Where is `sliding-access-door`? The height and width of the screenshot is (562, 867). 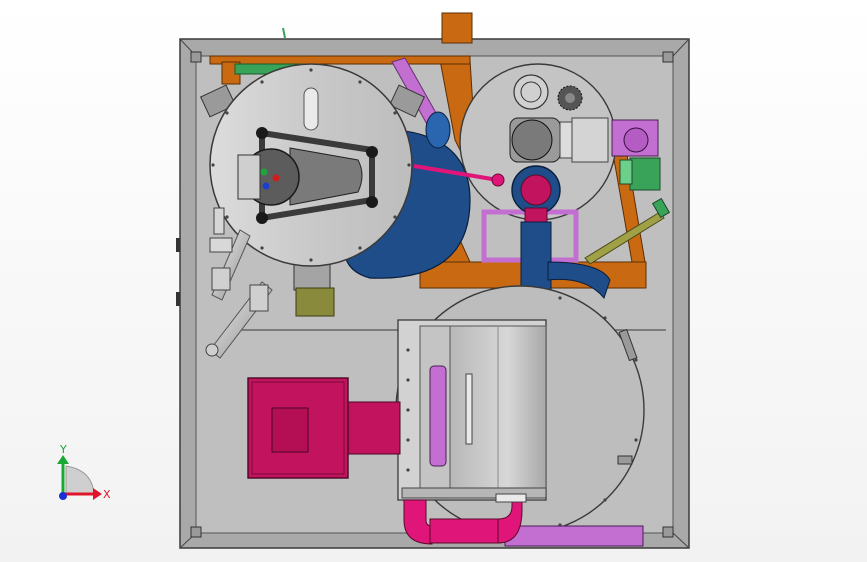
sliding-access-door is located at coordinates (472, 410).